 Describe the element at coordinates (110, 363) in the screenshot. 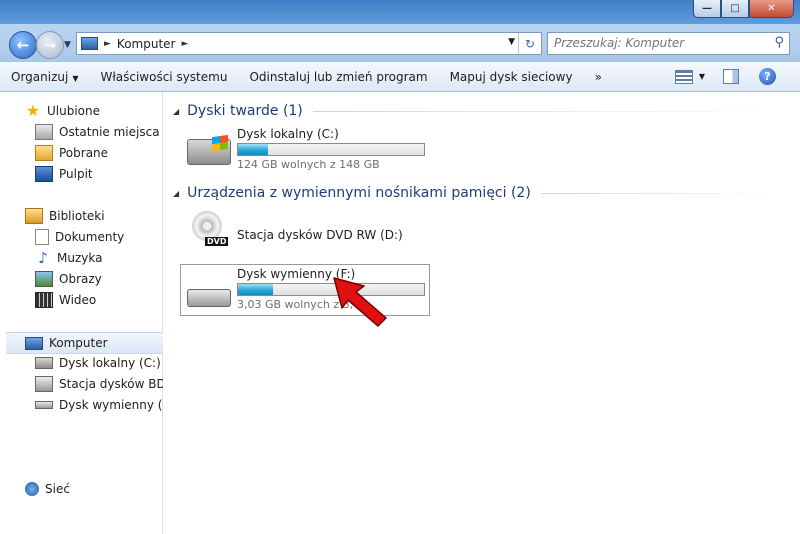

I see `sidebar-item-label: Dysk lokalny (C:)` at that location.